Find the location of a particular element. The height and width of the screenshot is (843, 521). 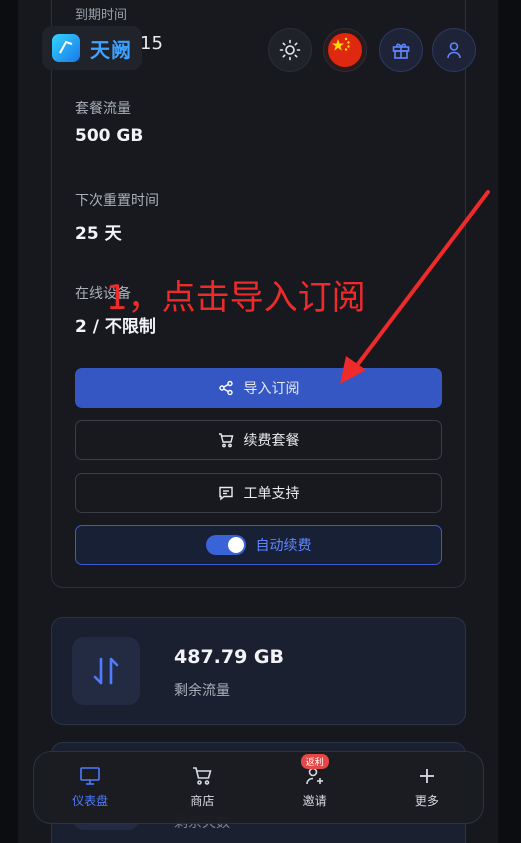

sun-icon is located at coordinates (290, 50).